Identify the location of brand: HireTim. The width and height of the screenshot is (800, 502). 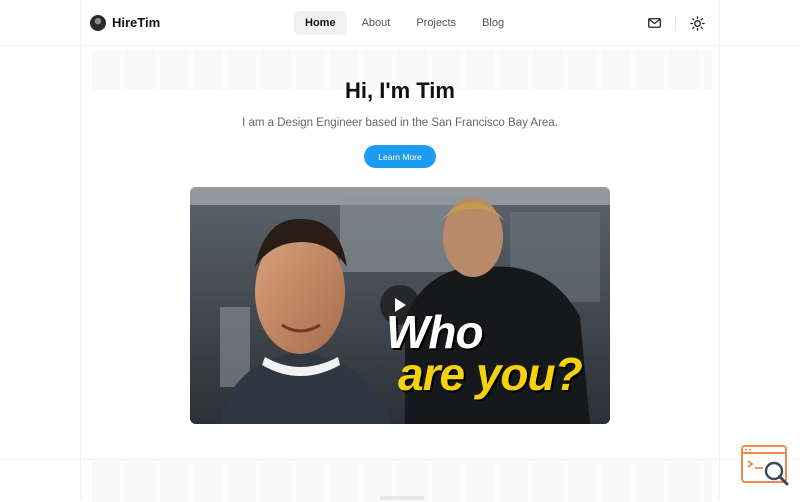
(125, 22).